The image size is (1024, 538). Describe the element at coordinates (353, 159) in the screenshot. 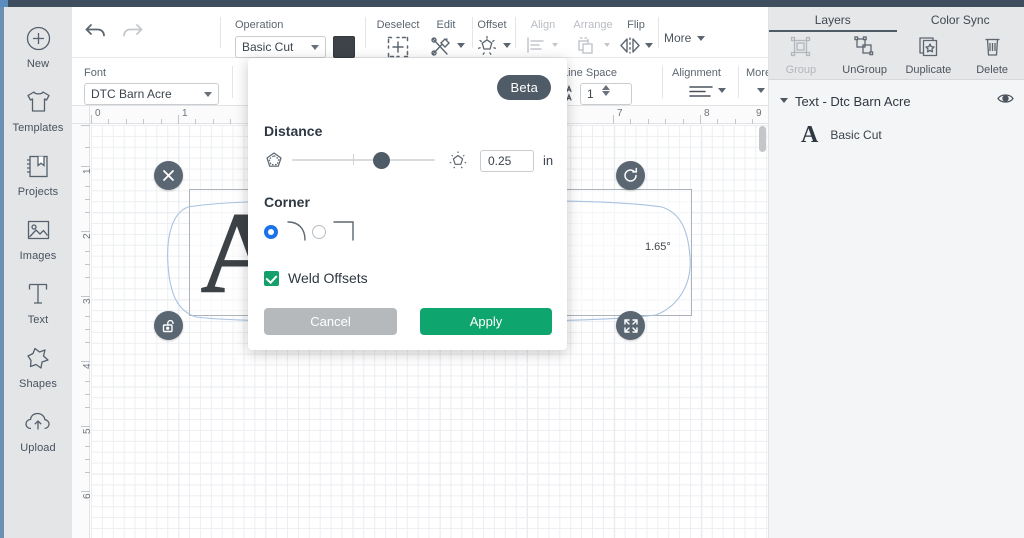

I see `distance-slider-midpoint` at that location.